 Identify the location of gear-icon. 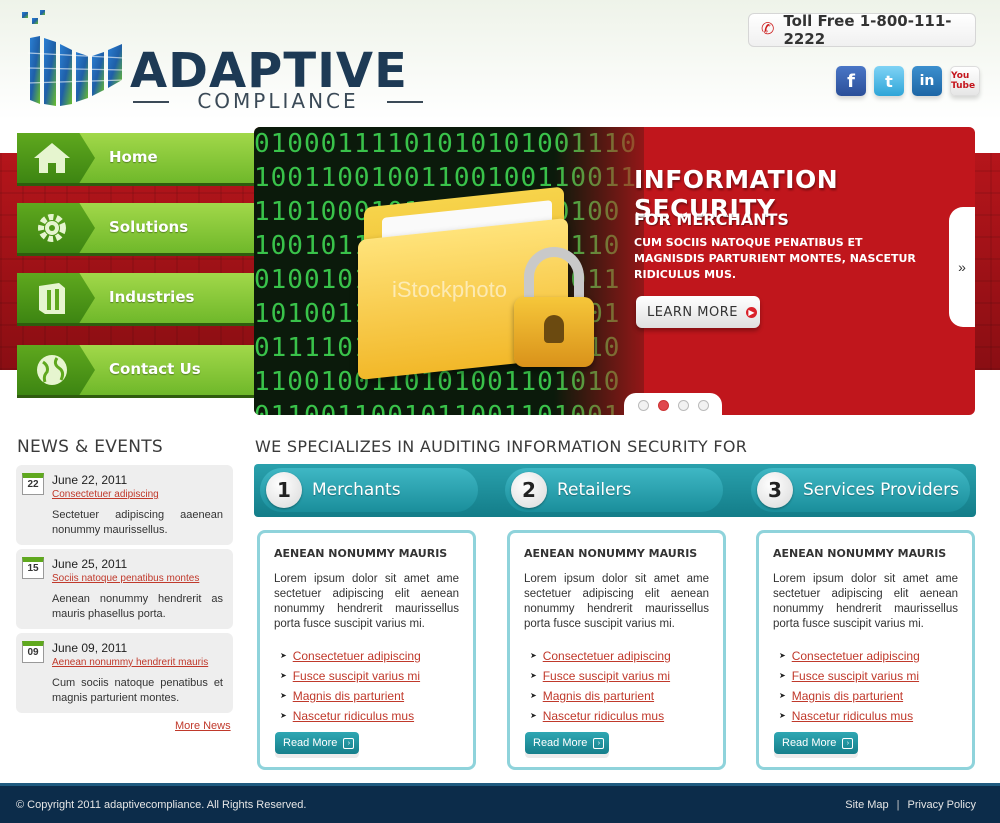
(52, 228).